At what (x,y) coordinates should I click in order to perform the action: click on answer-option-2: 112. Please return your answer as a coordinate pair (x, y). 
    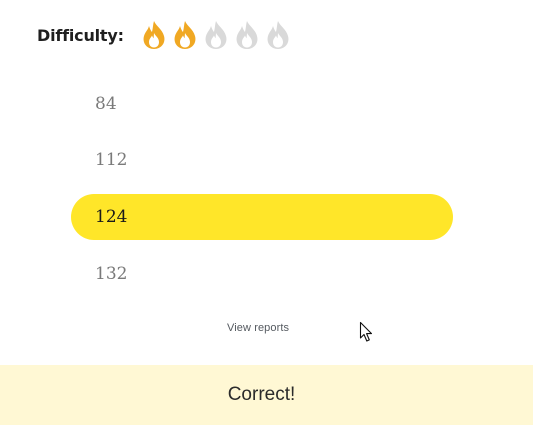
    Looking at the image, I should click on (262, 160).